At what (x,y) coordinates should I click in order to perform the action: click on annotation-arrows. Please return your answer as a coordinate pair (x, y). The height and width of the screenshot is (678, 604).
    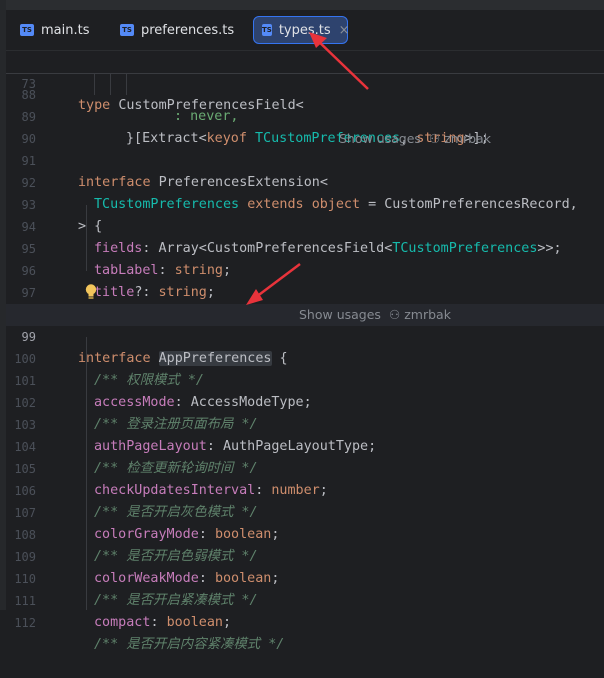
    Looking at the image, I should click on (307, 168).